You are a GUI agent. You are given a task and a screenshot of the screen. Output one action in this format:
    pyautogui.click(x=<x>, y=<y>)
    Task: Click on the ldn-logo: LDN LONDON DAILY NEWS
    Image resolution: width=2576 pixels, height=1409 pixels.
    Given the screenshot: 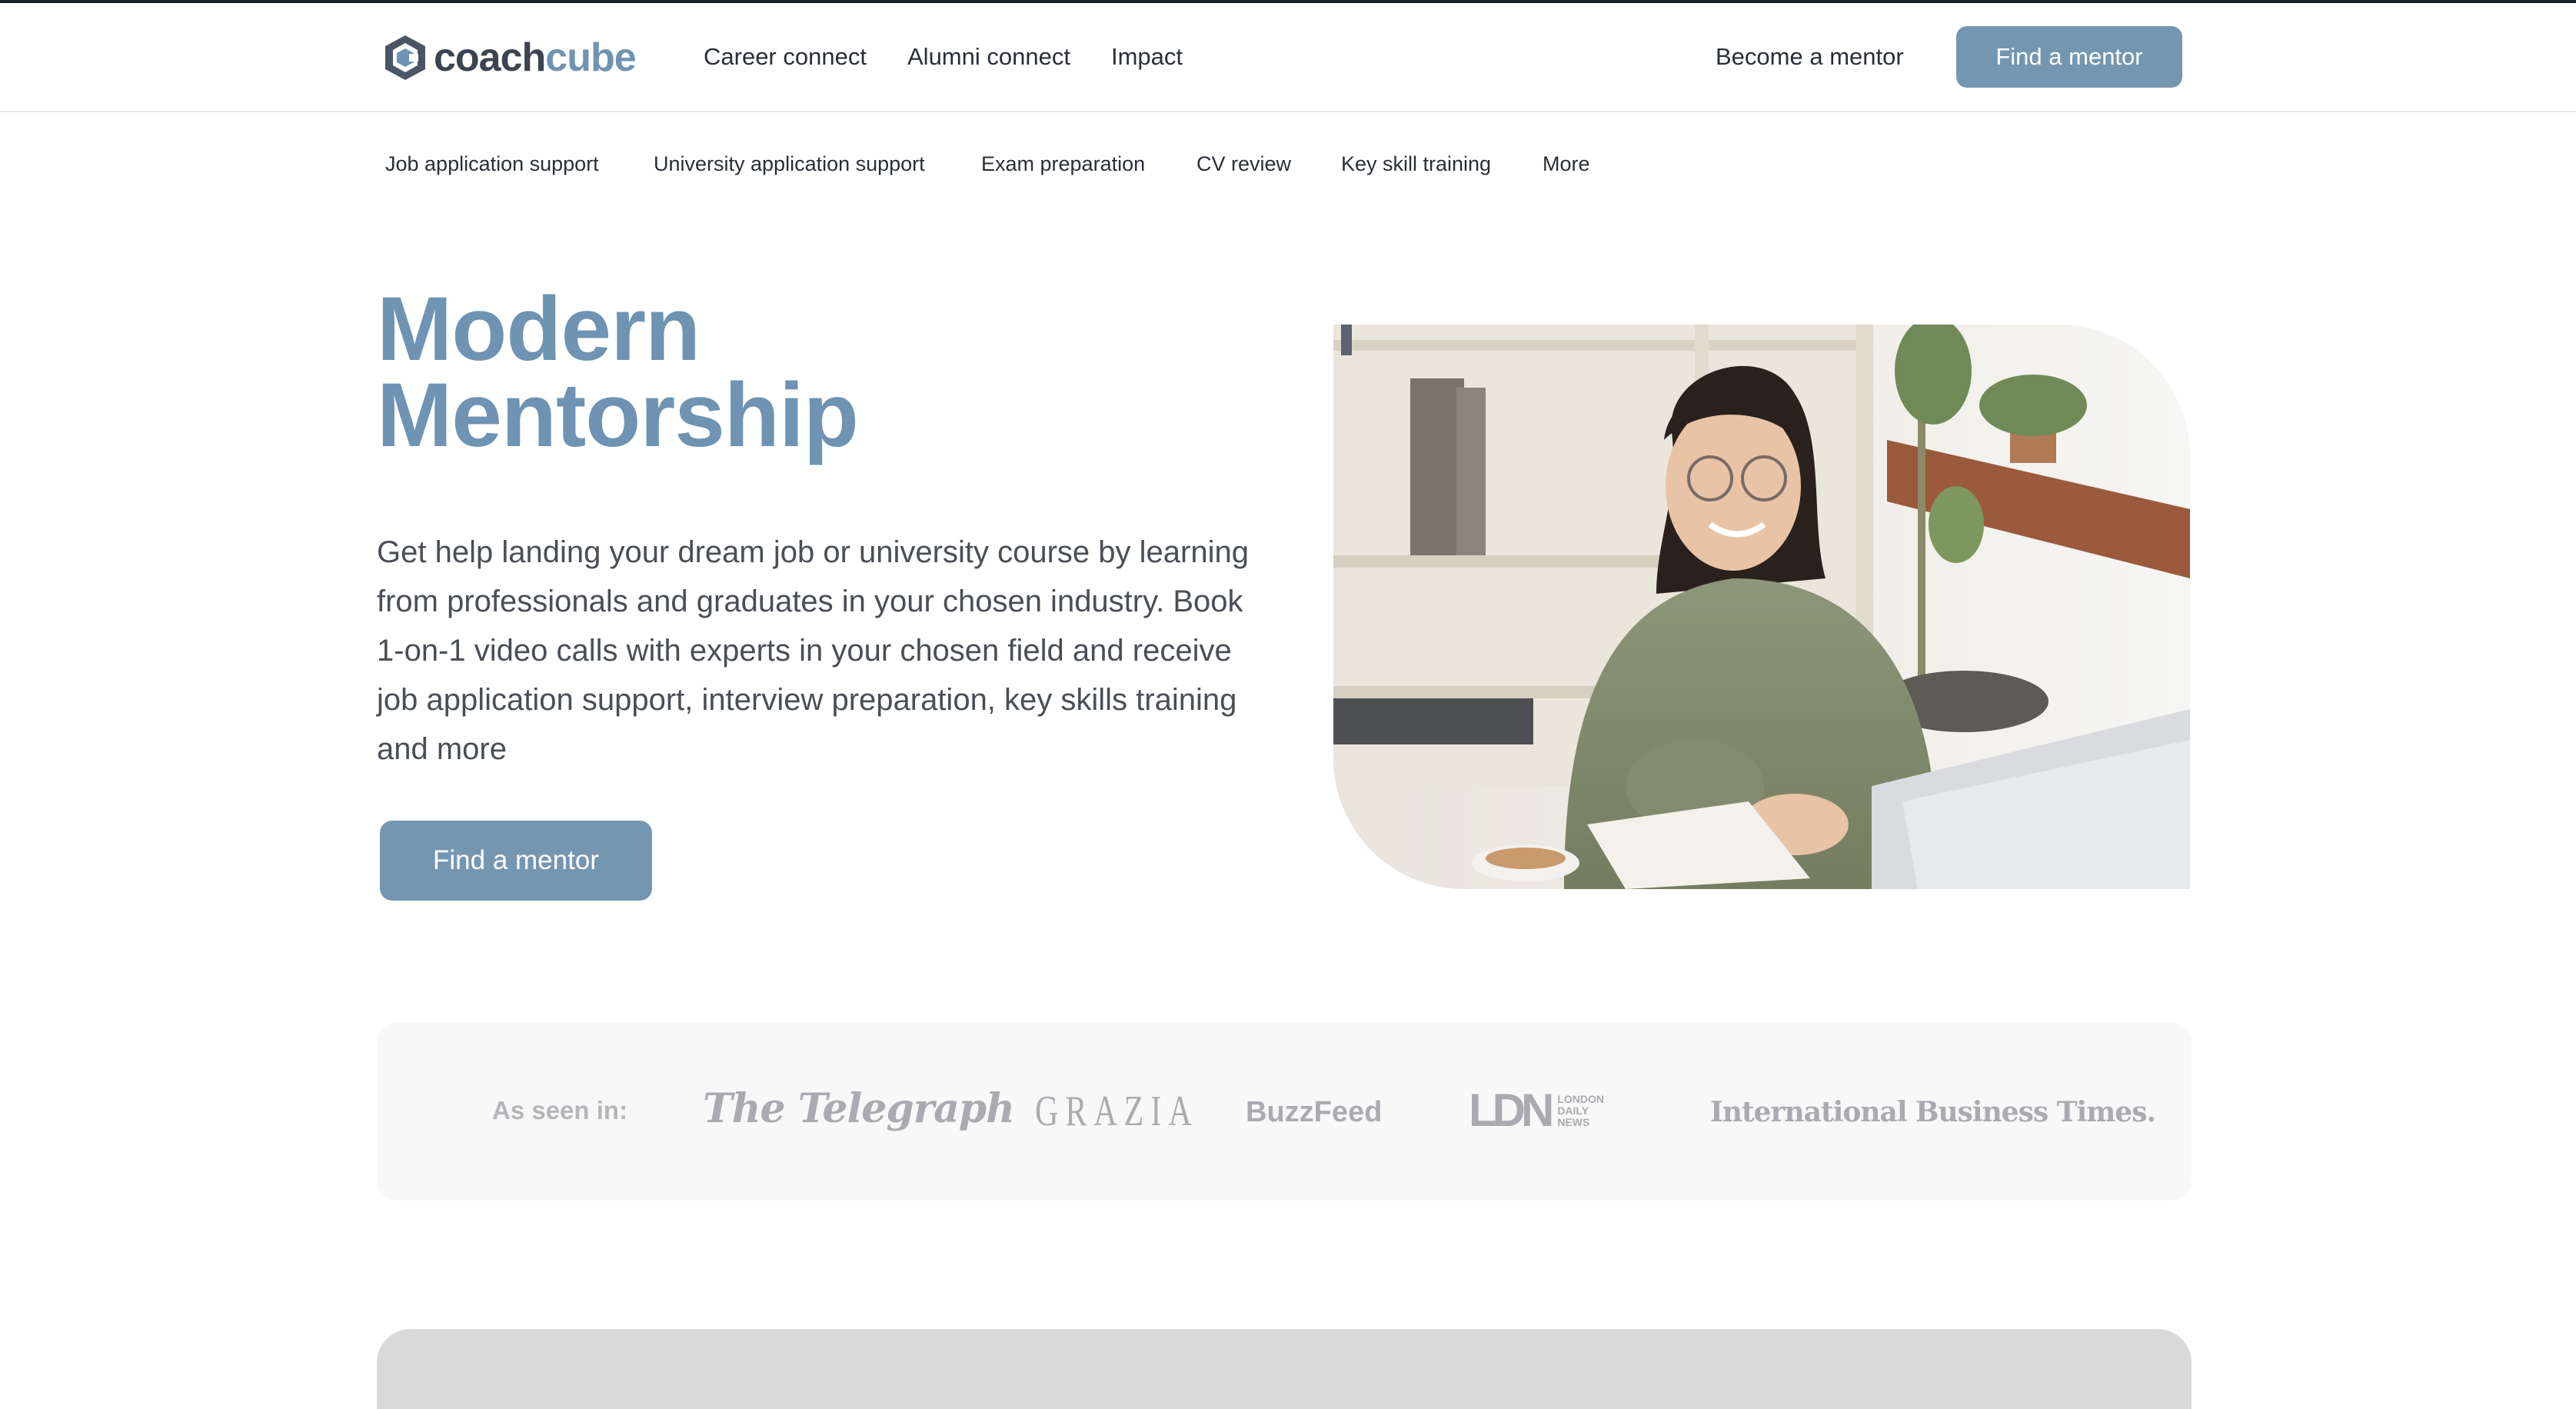 What is the action you would take?
    pyautogui.click(x=1536, y=1110)
    